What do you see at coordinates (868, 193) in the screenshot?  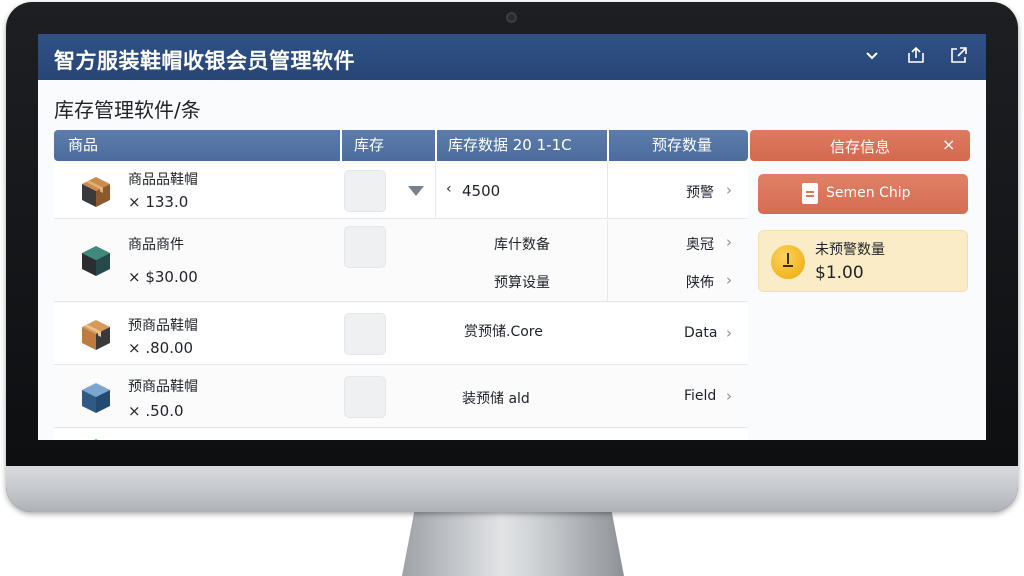 I see `chip-label: Semen Chip` at bounding box center [868, 193].